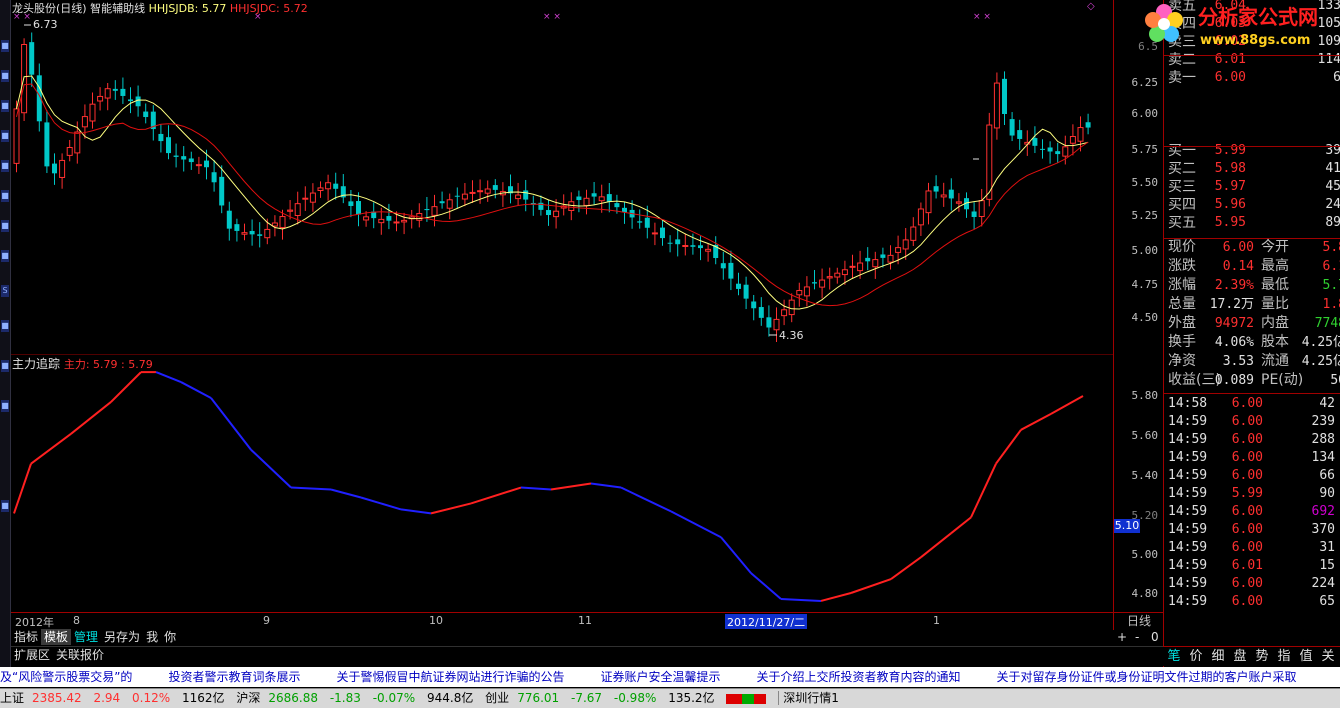 The width and height of the screenshot is (1340, 708). What do you see at coordinates (1254, 422) in the screenshot?
I see `trade-row: 14:59 6.00 239` at bounding box center [1254, 422].